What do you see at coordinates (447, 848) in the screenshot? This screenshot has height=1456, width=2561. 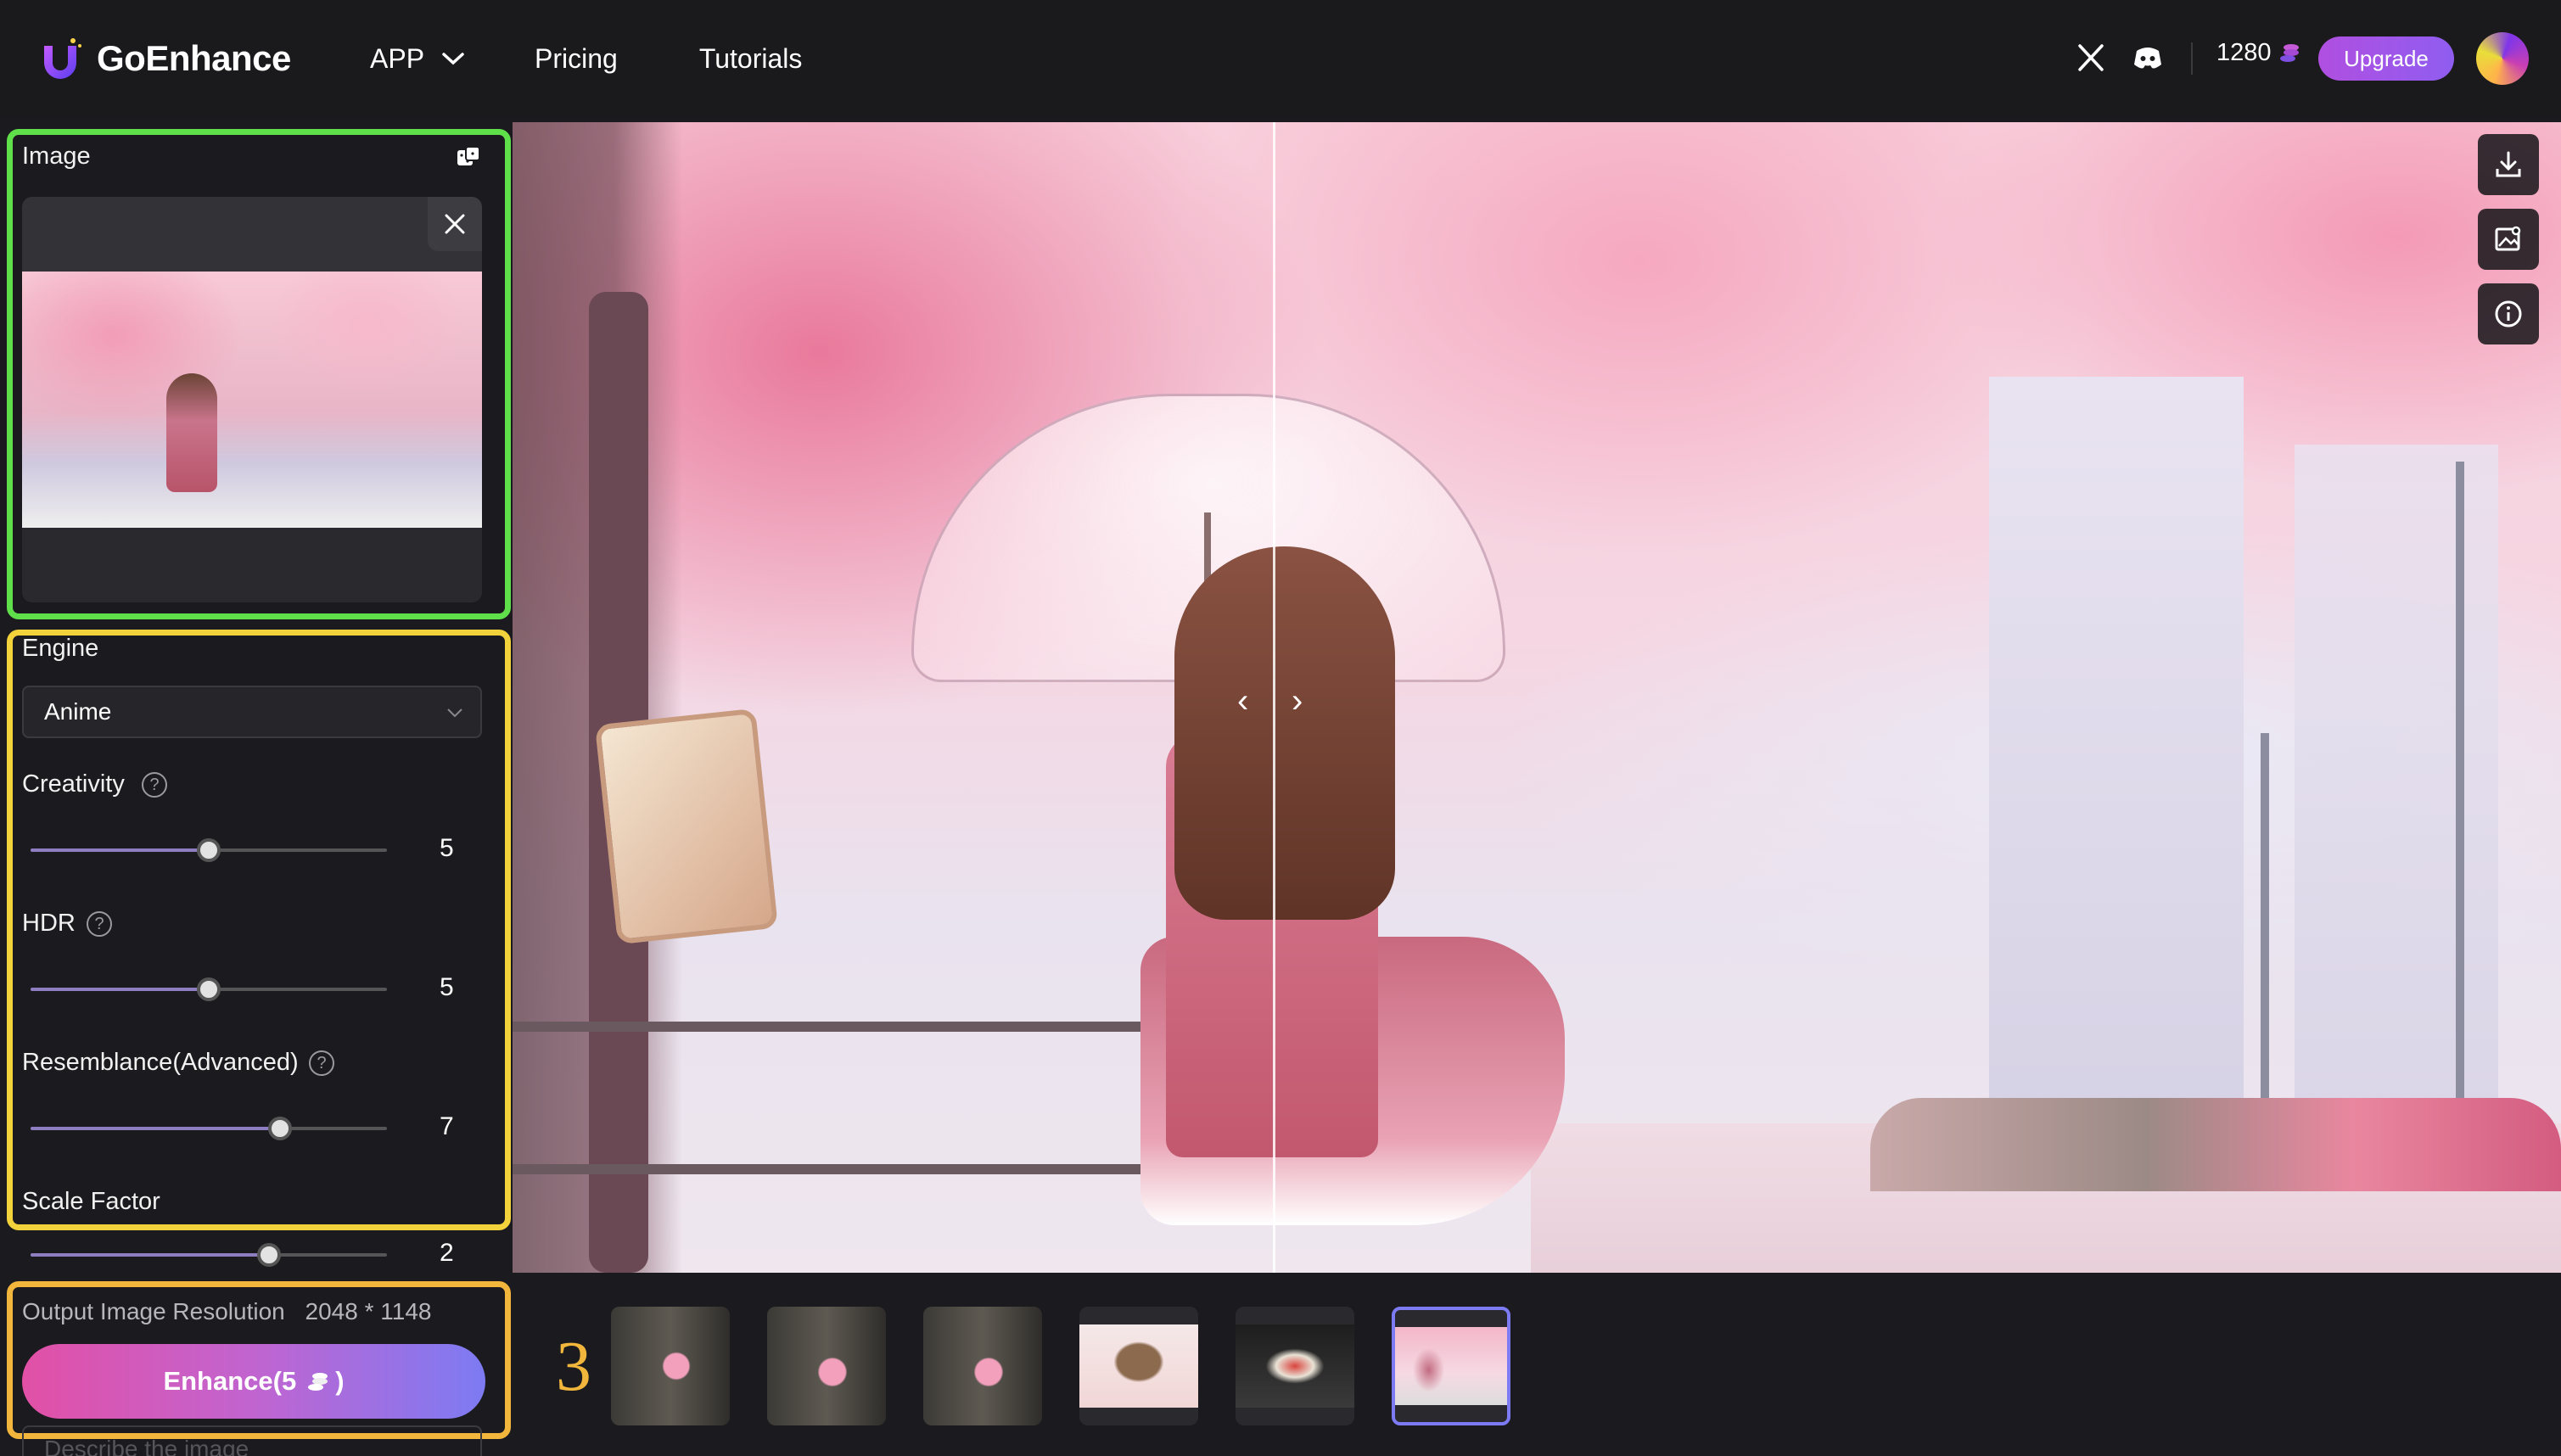 I see `creativity-value: 5` at bounding box center [447, 848].